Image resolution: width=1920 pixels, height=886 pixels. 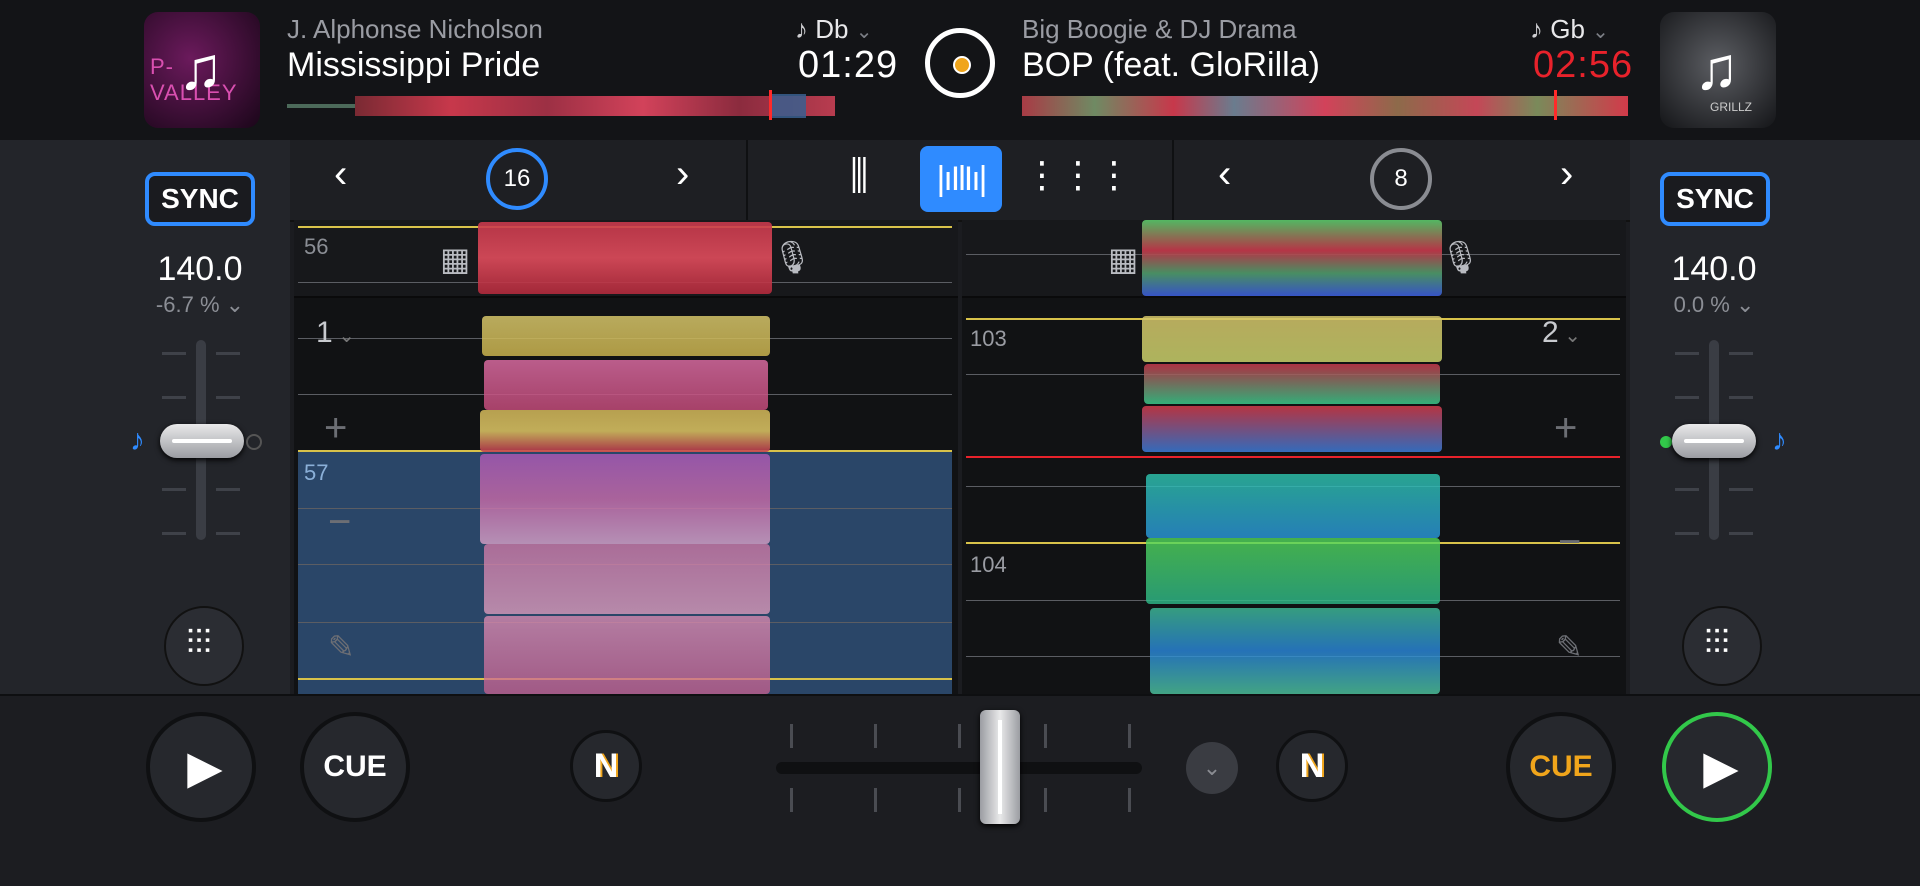 I want to click on deck-a-eq-button: ⫶⫶⫶, so click(x=204, y=646).